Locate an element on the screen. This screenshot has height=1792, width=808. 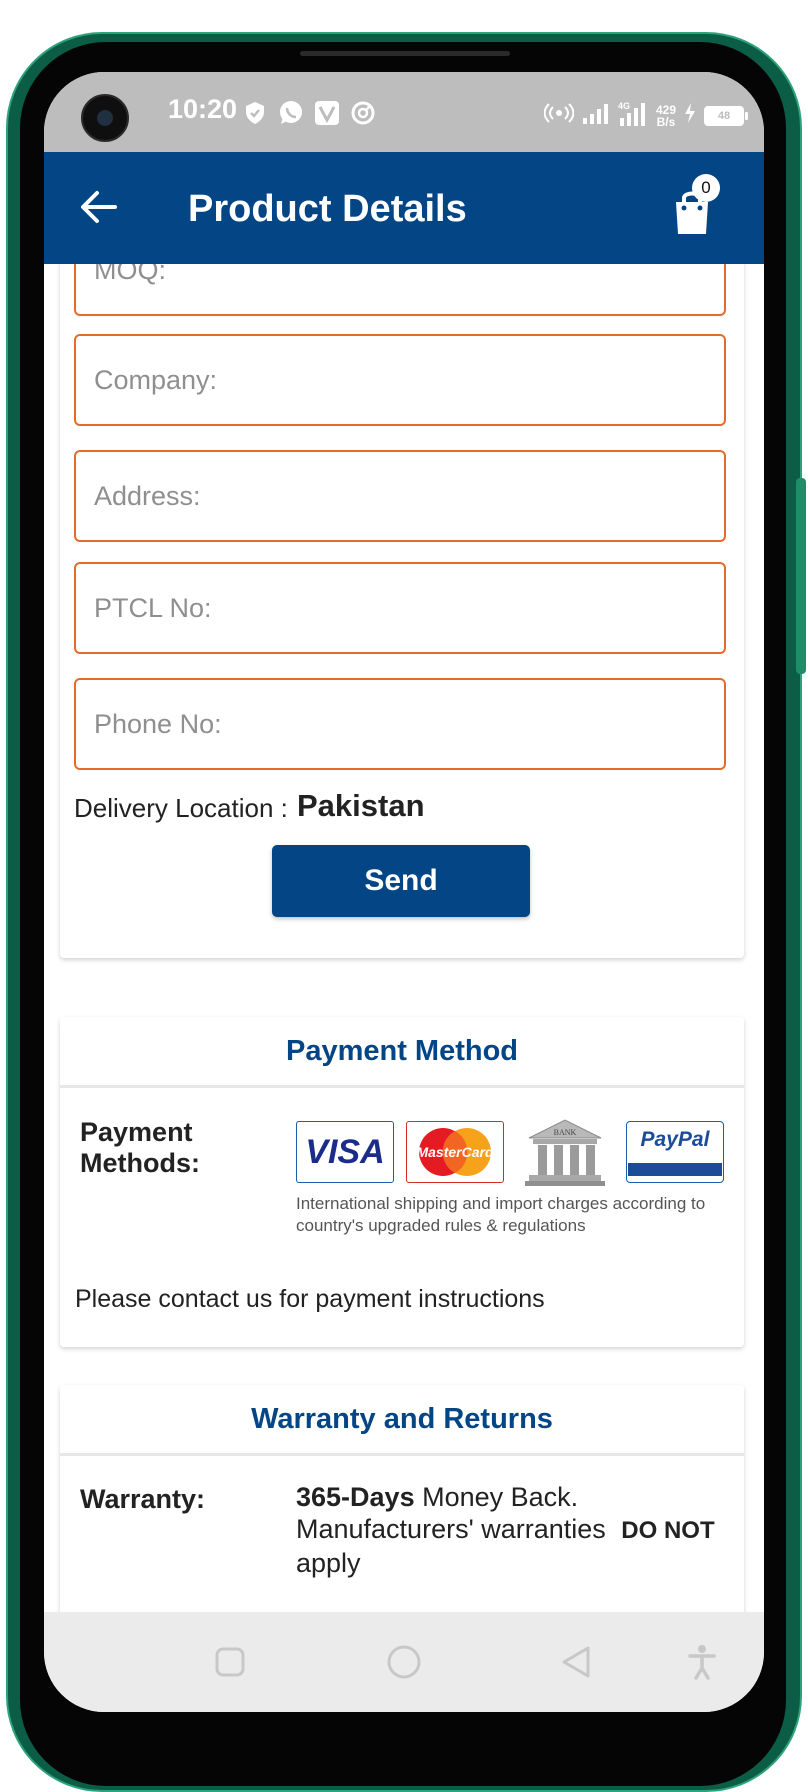
accessibility-icon is located at coordinates (702, 1662).